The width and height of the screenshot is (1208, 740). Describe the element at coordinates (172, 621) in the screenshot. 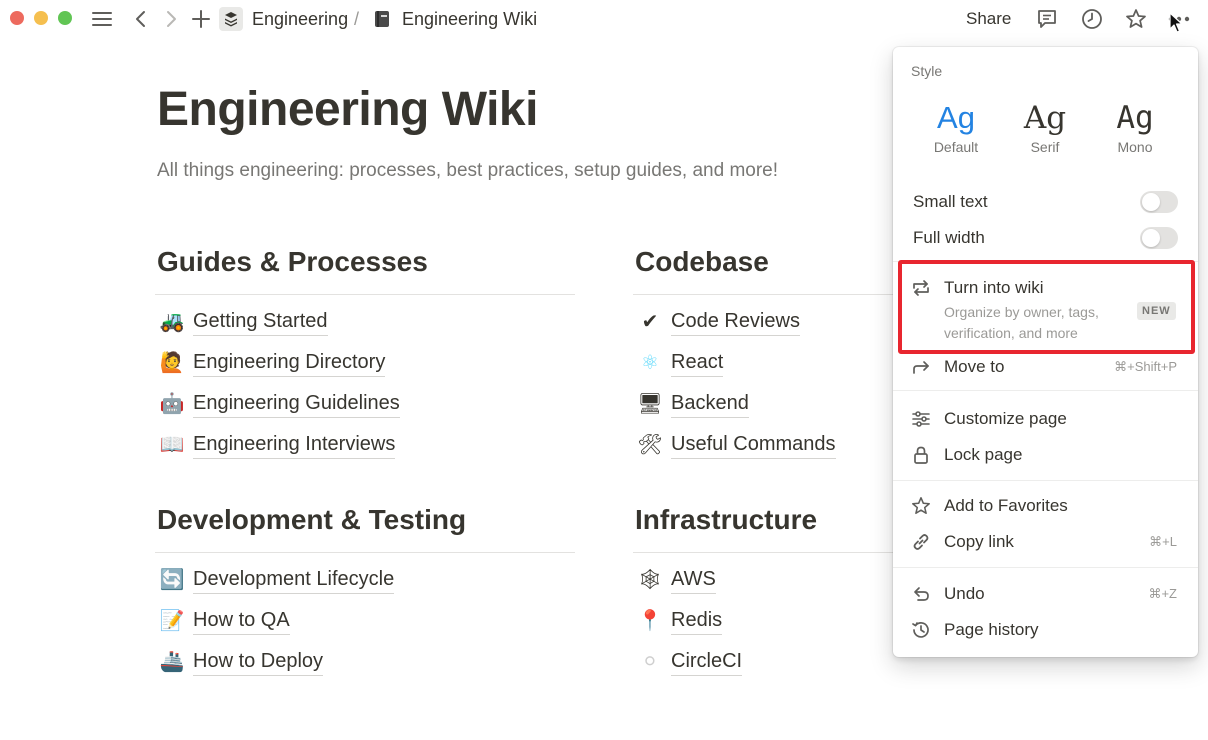

I see `memo-icon: 📝` at that location.